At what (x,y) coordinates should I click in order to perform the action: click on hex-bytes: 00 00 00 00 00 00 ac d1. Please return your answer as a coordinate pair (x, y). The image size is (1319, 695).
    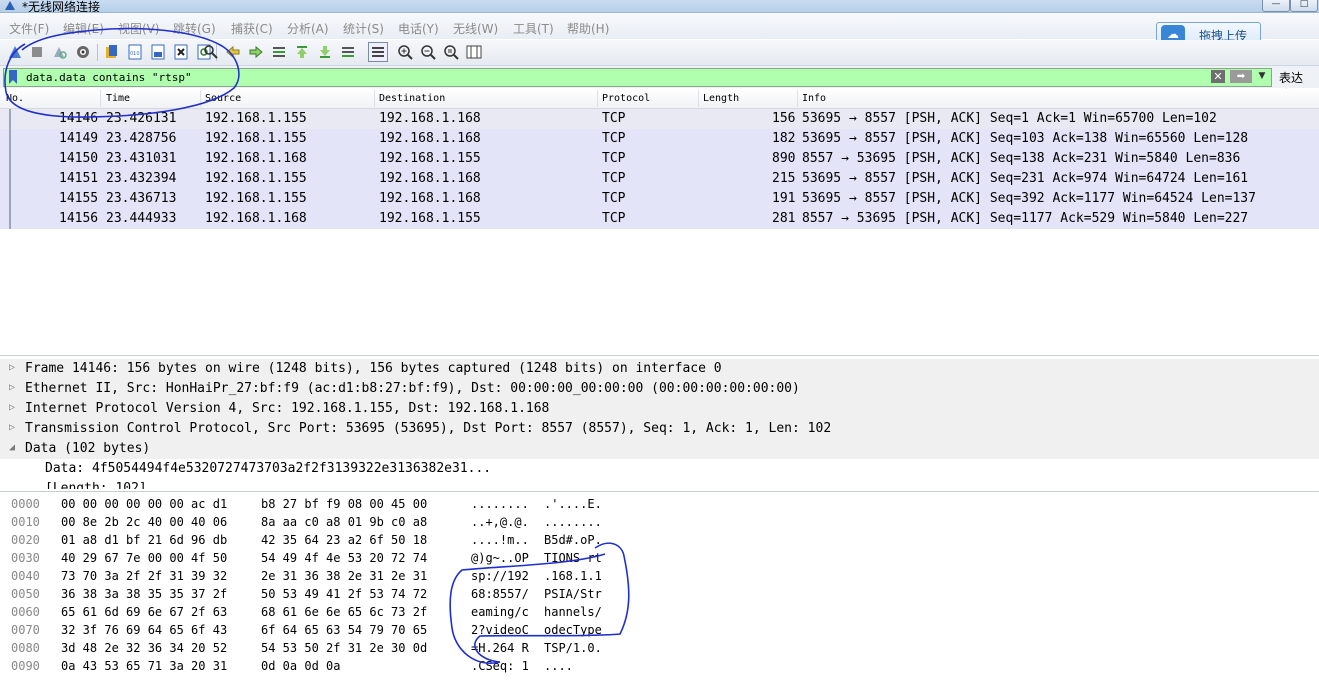
    Looking at the image, I should click on (144, 504).